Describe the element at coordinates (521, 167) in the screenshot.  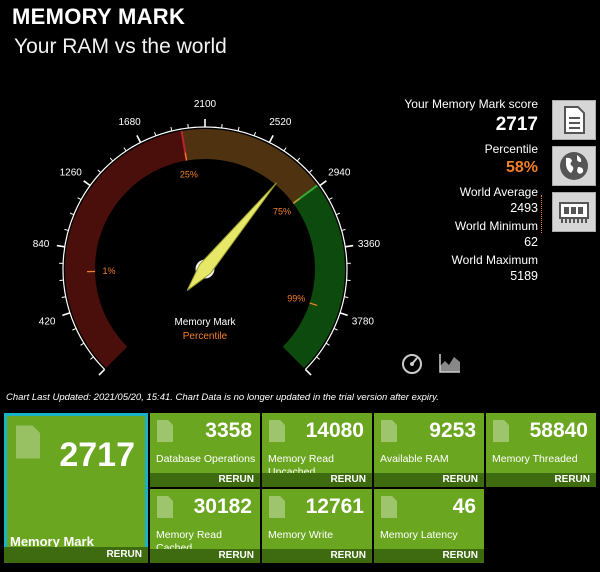
I see `percentile-value: 58%` at that location.